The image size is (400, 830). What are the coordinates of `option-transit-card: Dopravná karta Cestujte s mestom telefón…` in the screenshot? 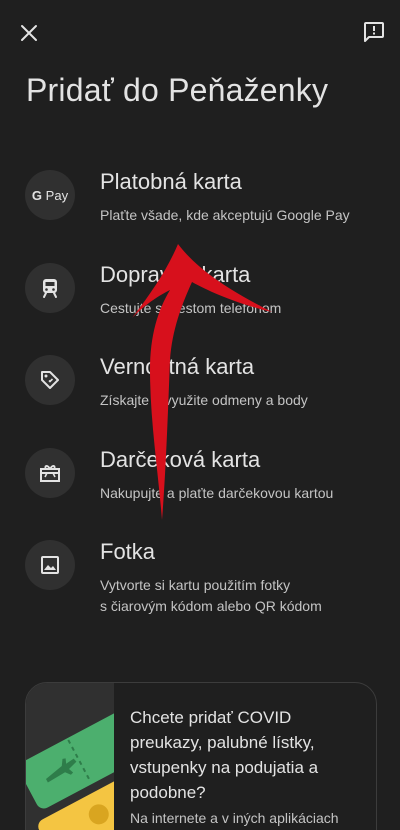 It's located at (200, 299).